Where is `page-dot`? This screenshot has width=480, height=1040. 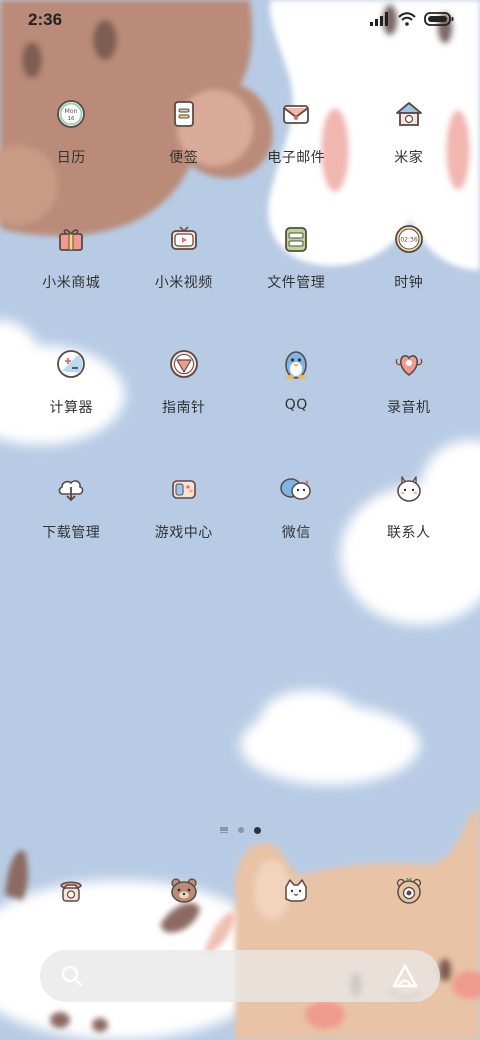
page-dot is located at coordinates (240, 830).